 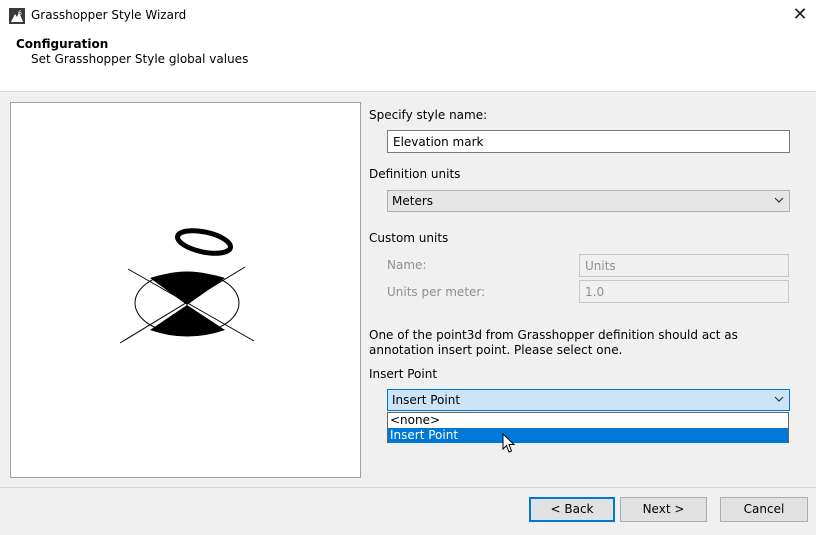 I want to click on insert-point-dropdown-list: <none> Insert Point, so click(x=588, y=427).